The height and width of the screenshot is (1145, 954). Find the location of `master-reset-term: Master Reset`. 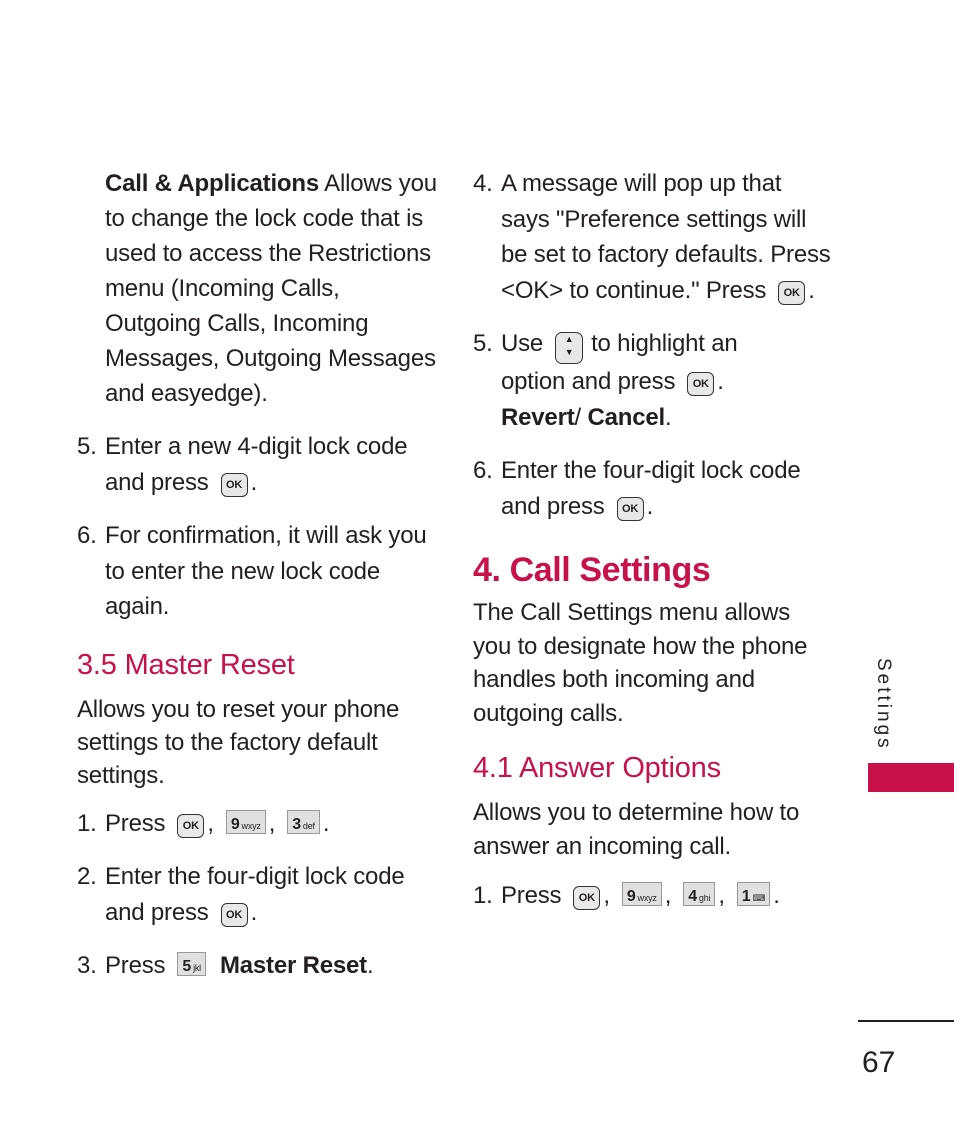

master-reset-term: Master Reset is located at coordinates (293, 965).